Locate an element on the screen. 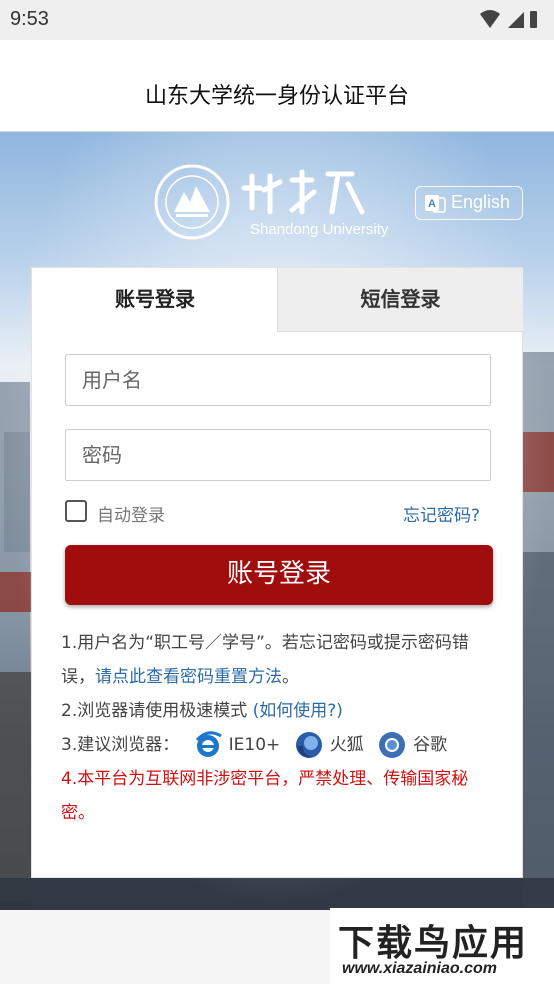 This screenshot has height=984, width=554. password-reset-link: 请点此查看密码重置方法 is located at coordinates (188, 677).